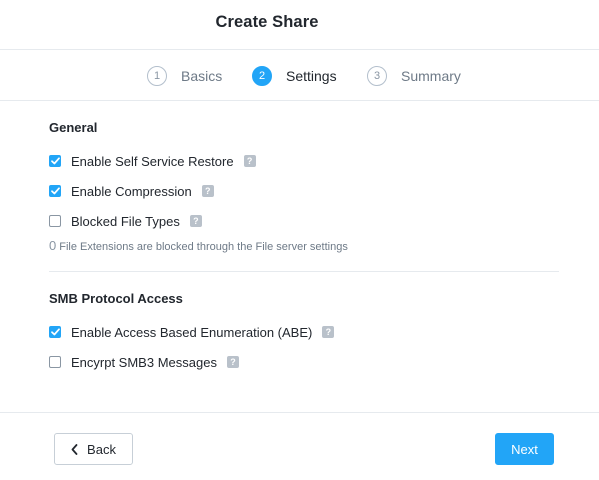 This screenshot has width=599, height=480. Describe the element at coordinates (55, 221) in the screenshot. I see `blocked-file-types-checkbox` at that location.